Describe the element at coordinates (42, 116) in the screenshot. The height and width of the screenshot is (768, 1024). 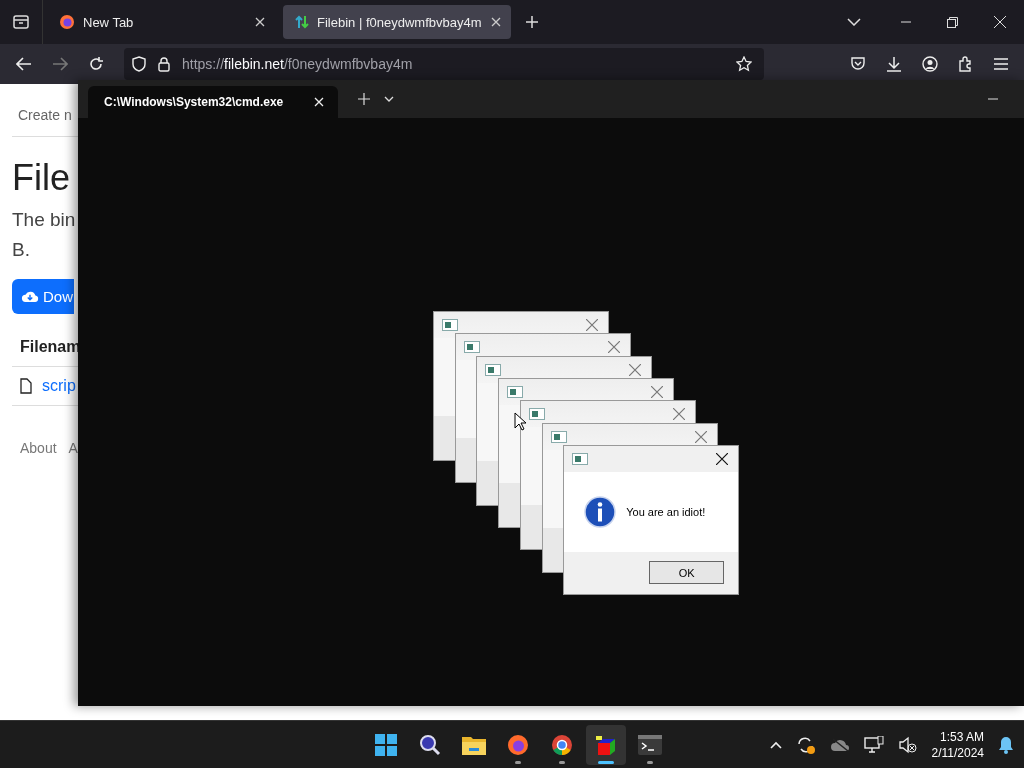
I see `nav-link: Create n` at that location.